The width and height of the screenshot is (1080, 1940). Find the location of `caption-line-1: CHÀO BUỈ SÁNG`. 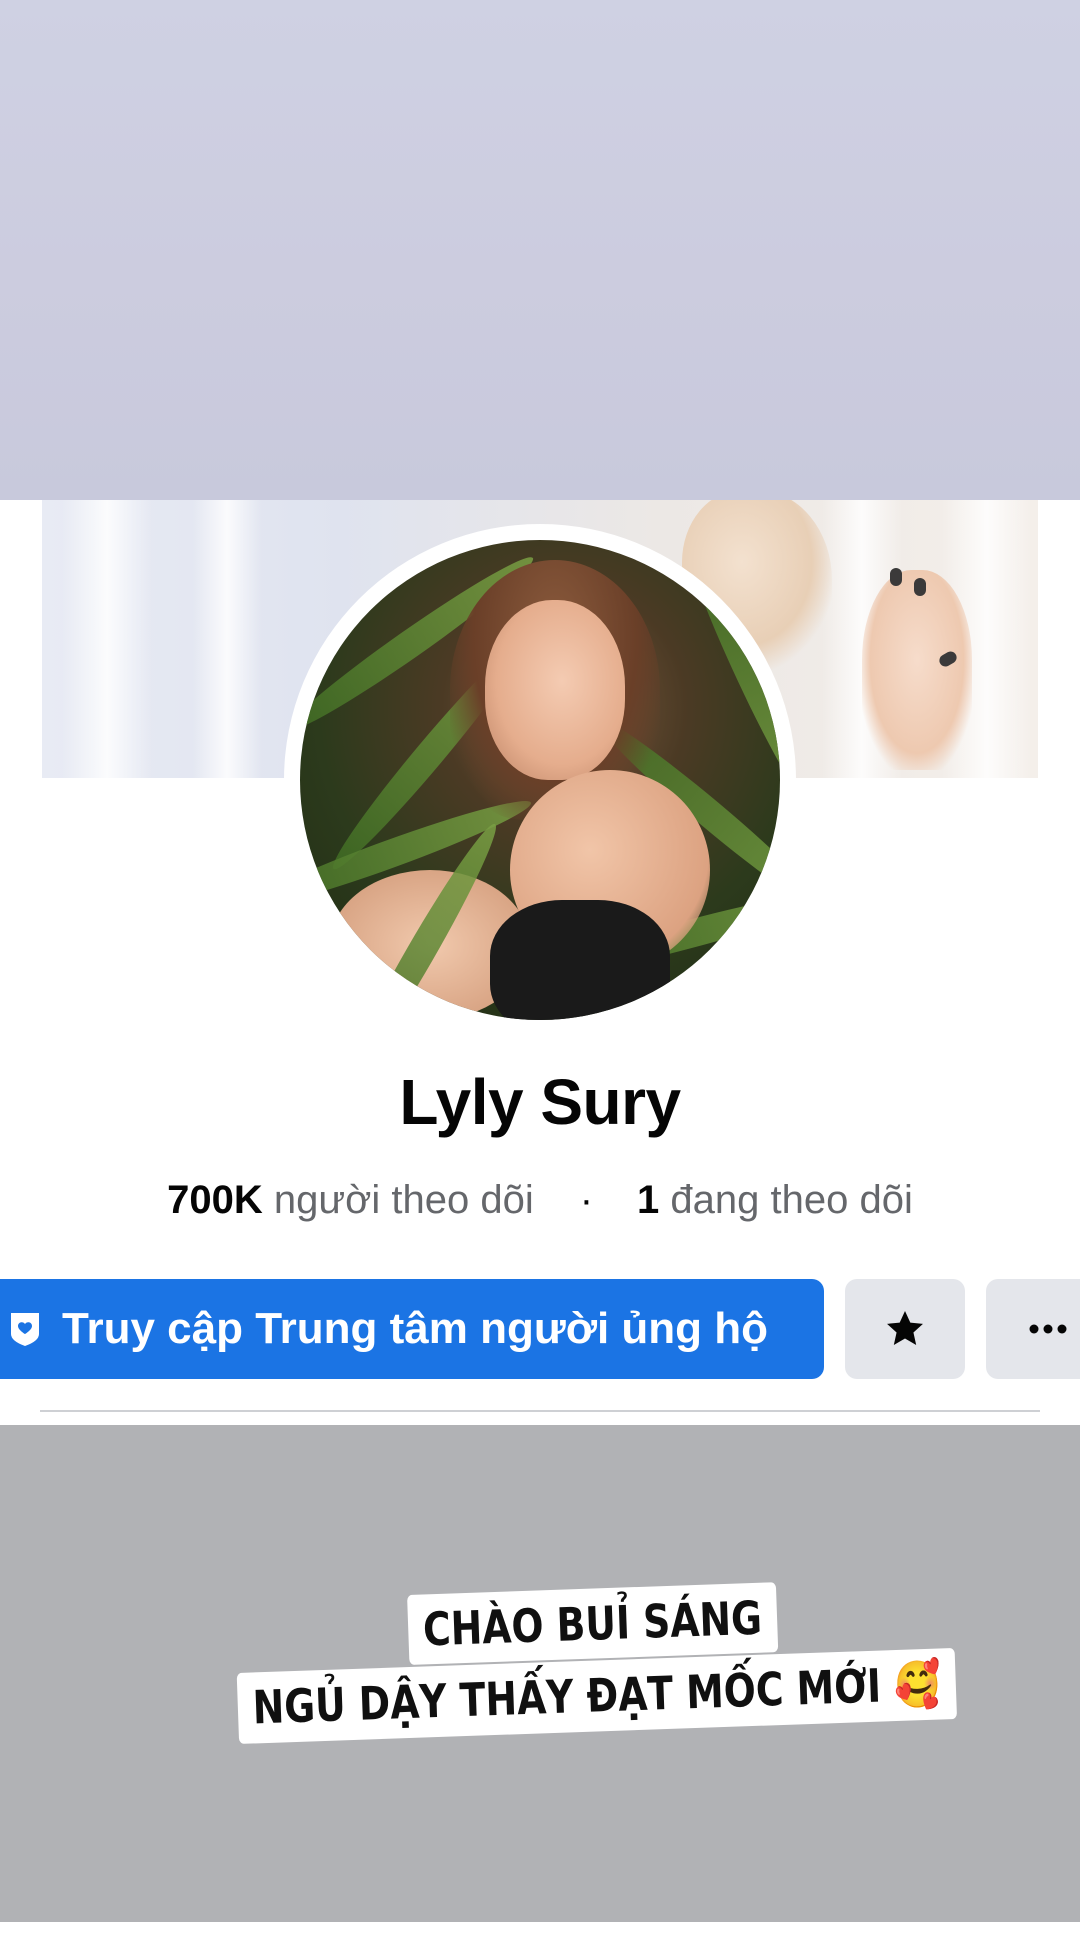

caption-line-1: CHÀO BUỈ SÁNG is located at coordinates (592, 1623).